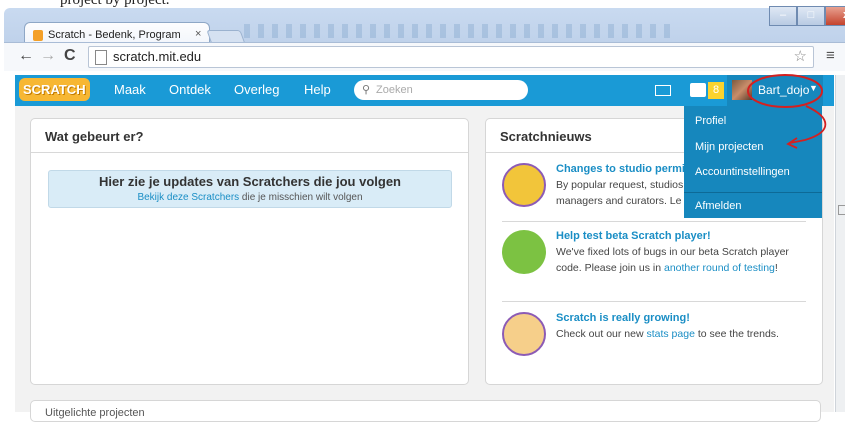 The width and height of the screenshot is (845, 422). Describe the element at coordinates (787, 111) in the screenshot. I see `red-annotation-overlay` at that location.